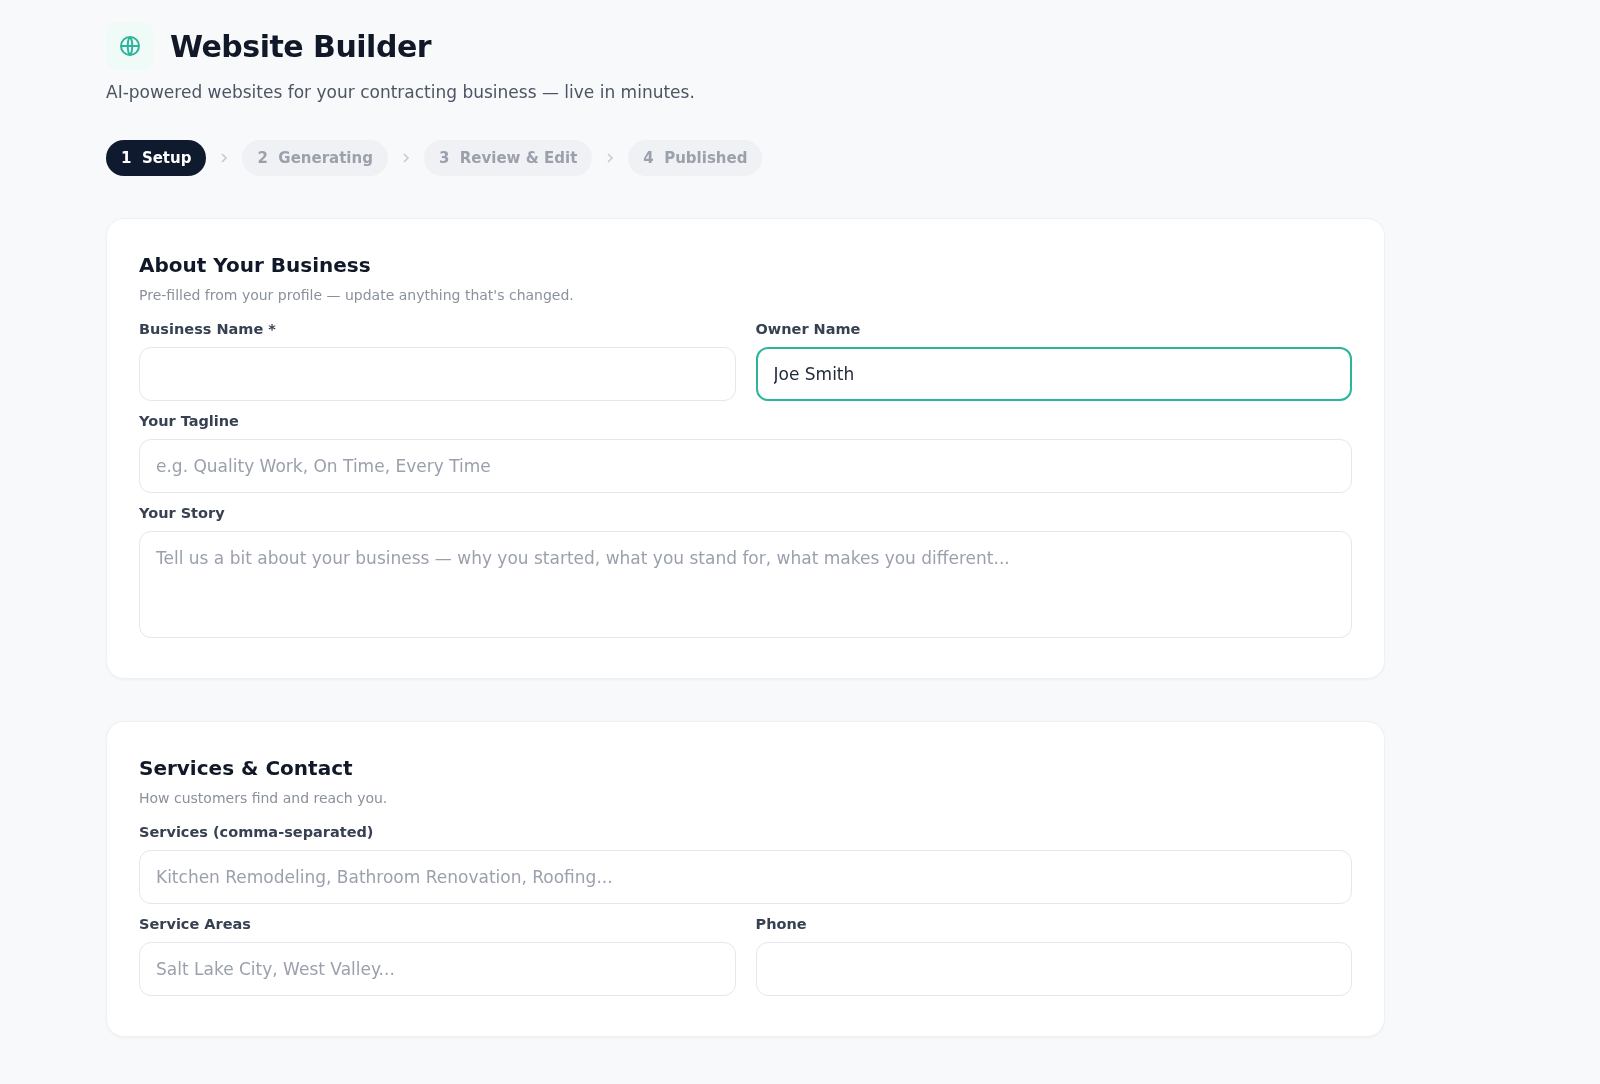 Image resolution: width=1600 pixels, height=1084 pixels. Describe the element at coordinates (257, 832) in the screenshot. I see `field-label: Services (comma-separated)` at that location.